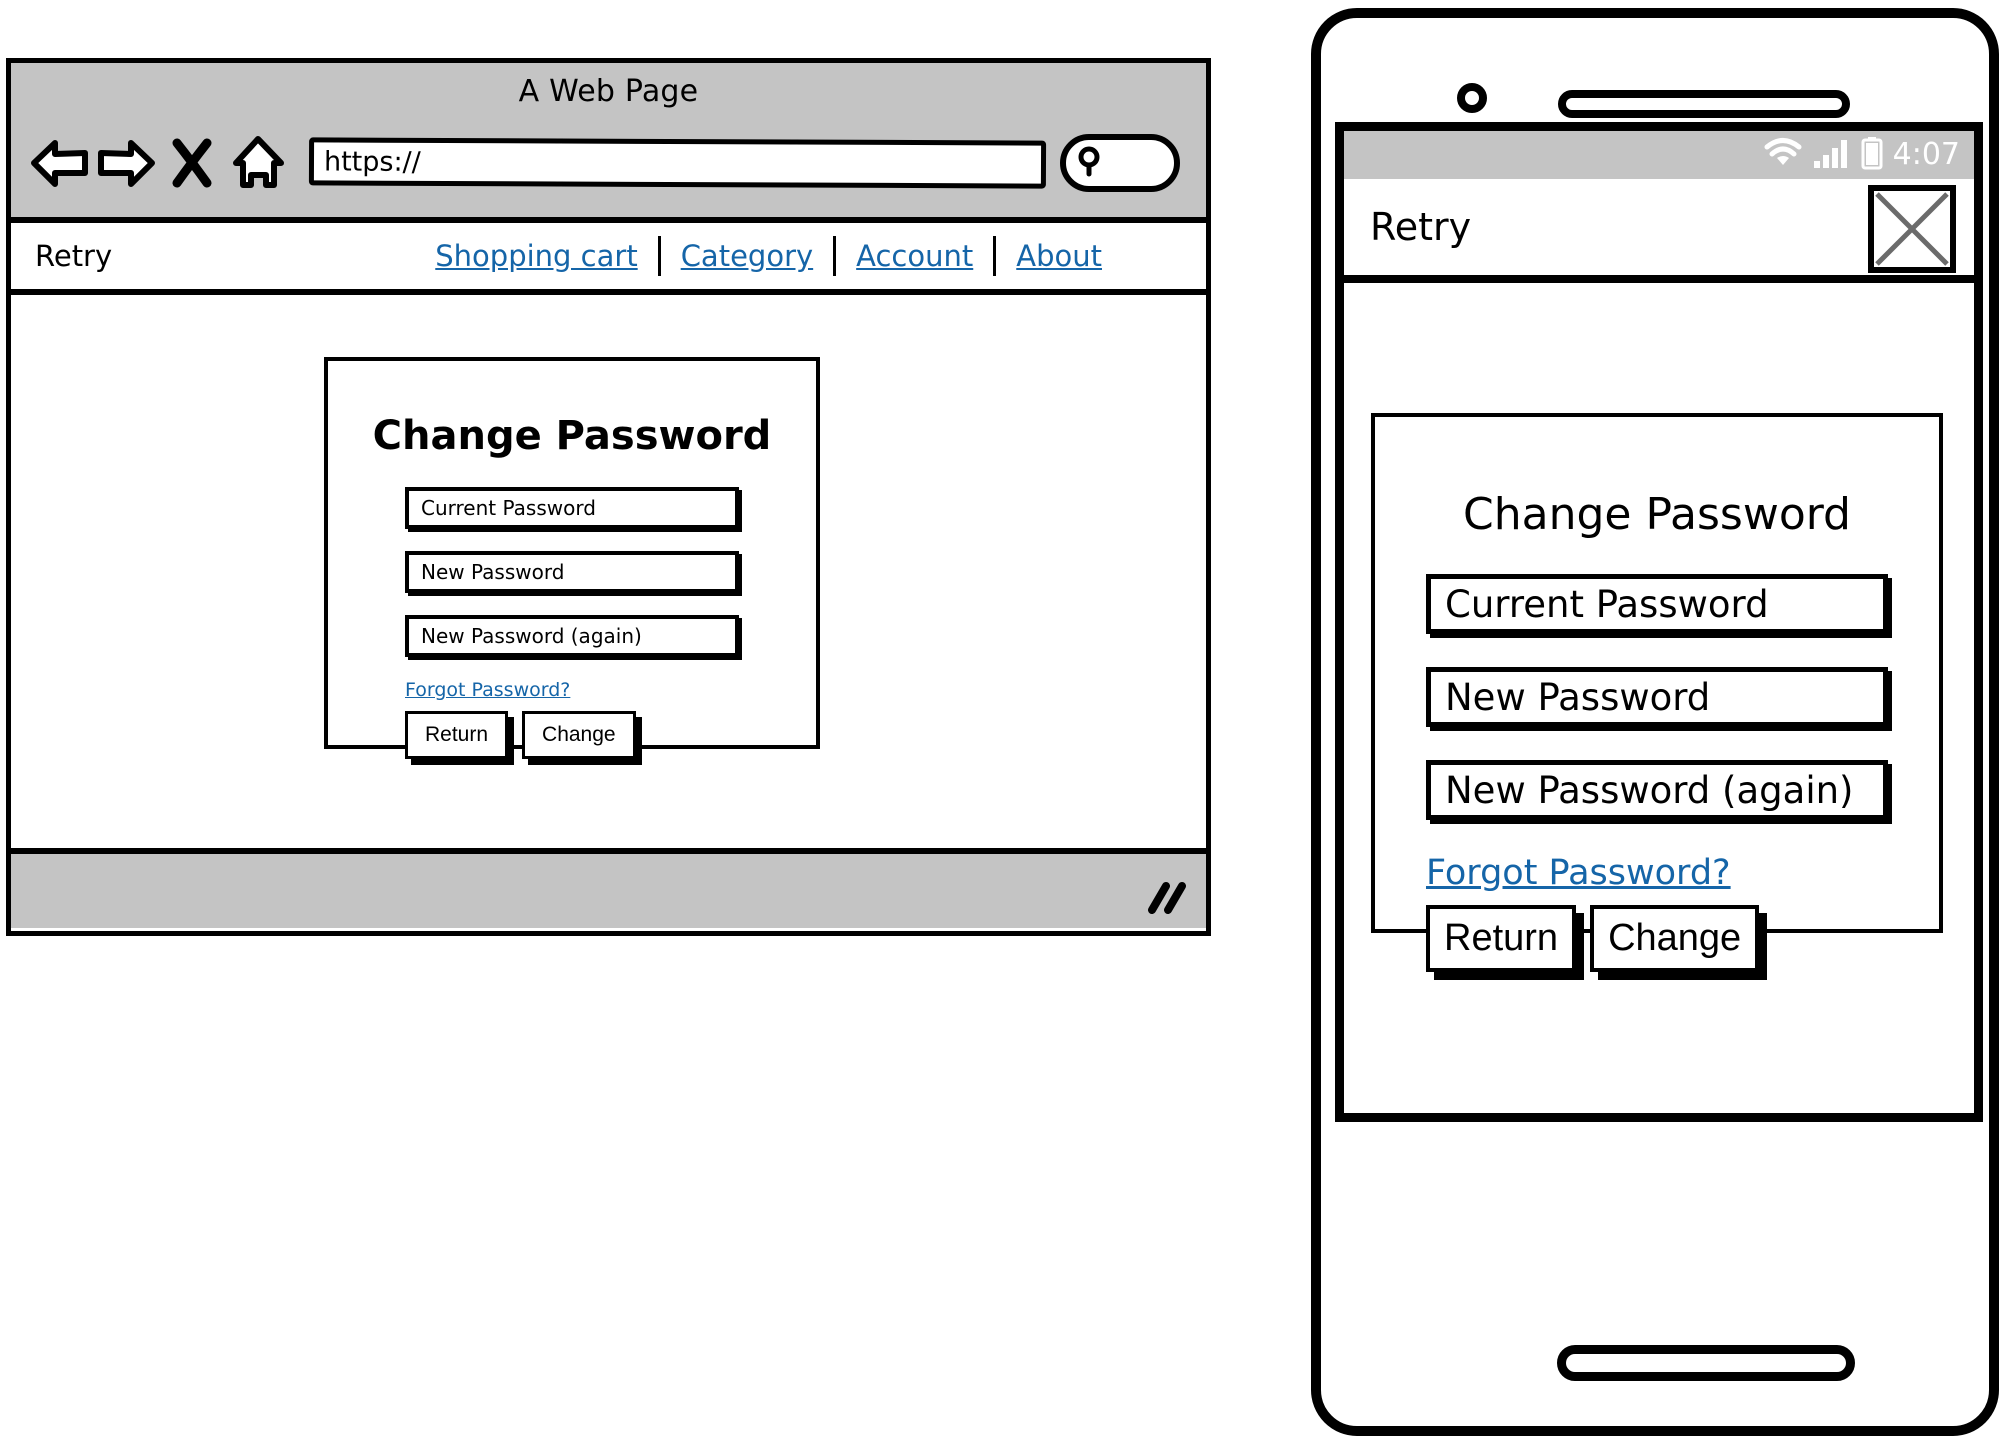 The width and height of the screenshot is (2016, 1450). I want to click on browser-search-input, so click(1120, 163).